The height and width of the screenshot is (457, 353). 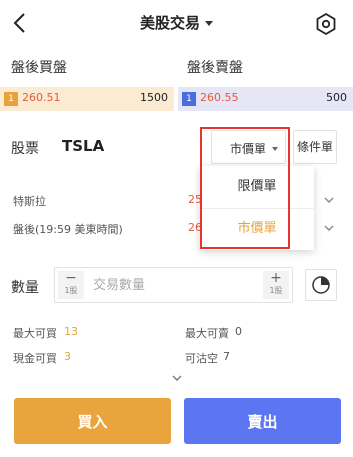 What do you see at coordinates (177, 378) in the screenshot?
I see `expand-chevron-icon` at bounding box center [177, 378].